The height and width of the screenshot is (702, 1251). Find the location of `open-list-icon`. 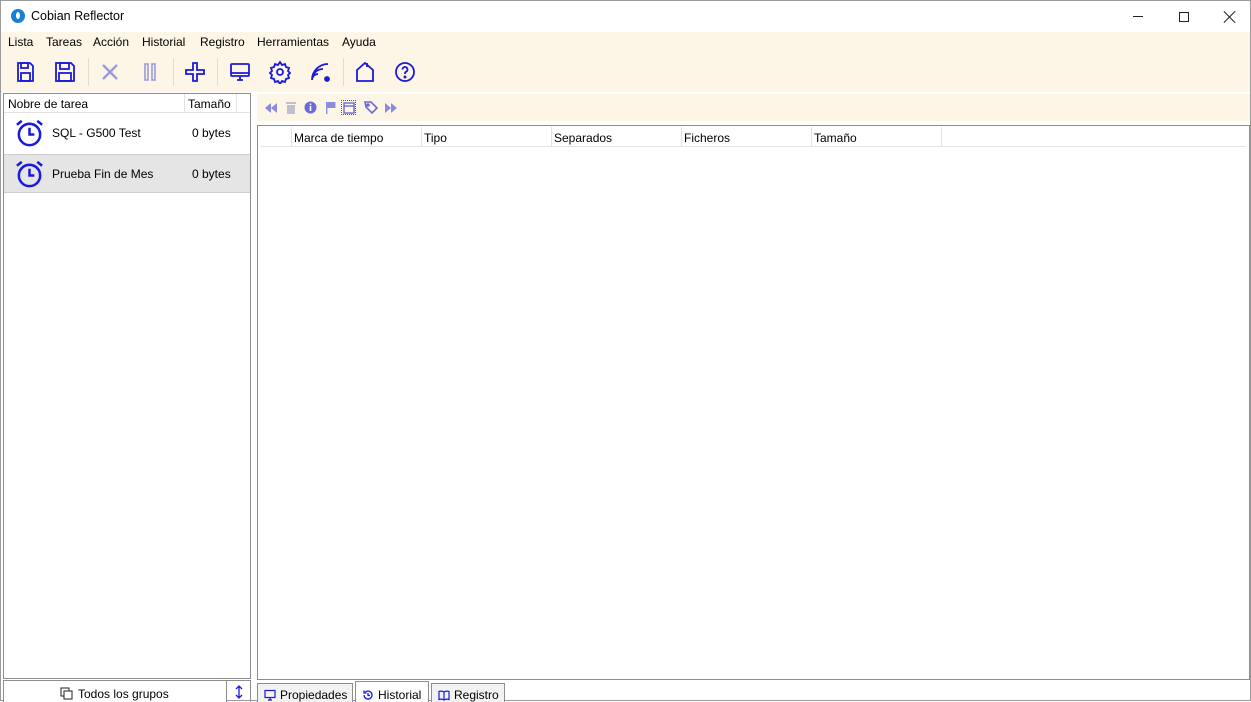

open-list-icon is located at coordinates (25, 72).